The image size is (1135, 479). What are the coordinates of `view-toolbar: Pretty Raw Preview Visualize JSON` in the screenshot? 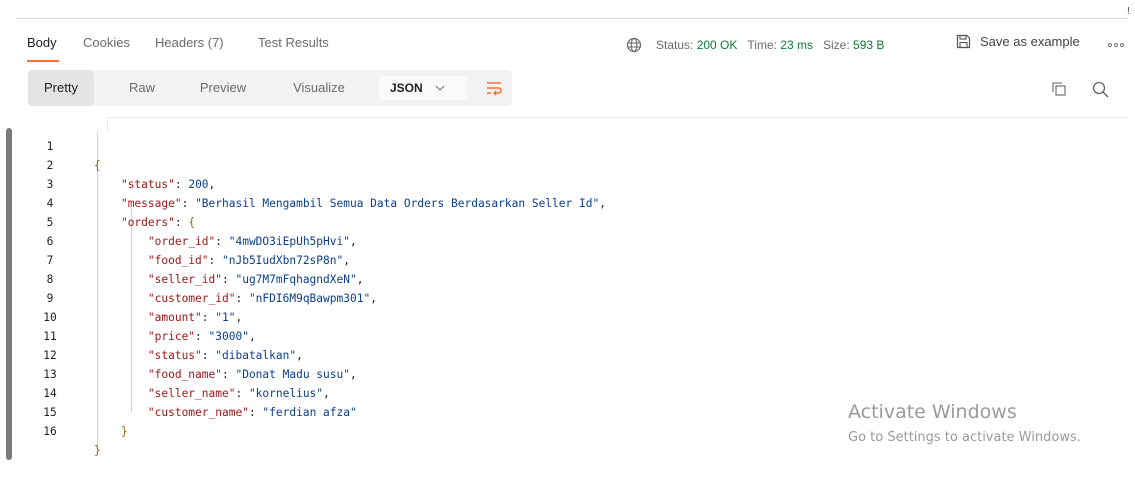 It's located at (567, 88).